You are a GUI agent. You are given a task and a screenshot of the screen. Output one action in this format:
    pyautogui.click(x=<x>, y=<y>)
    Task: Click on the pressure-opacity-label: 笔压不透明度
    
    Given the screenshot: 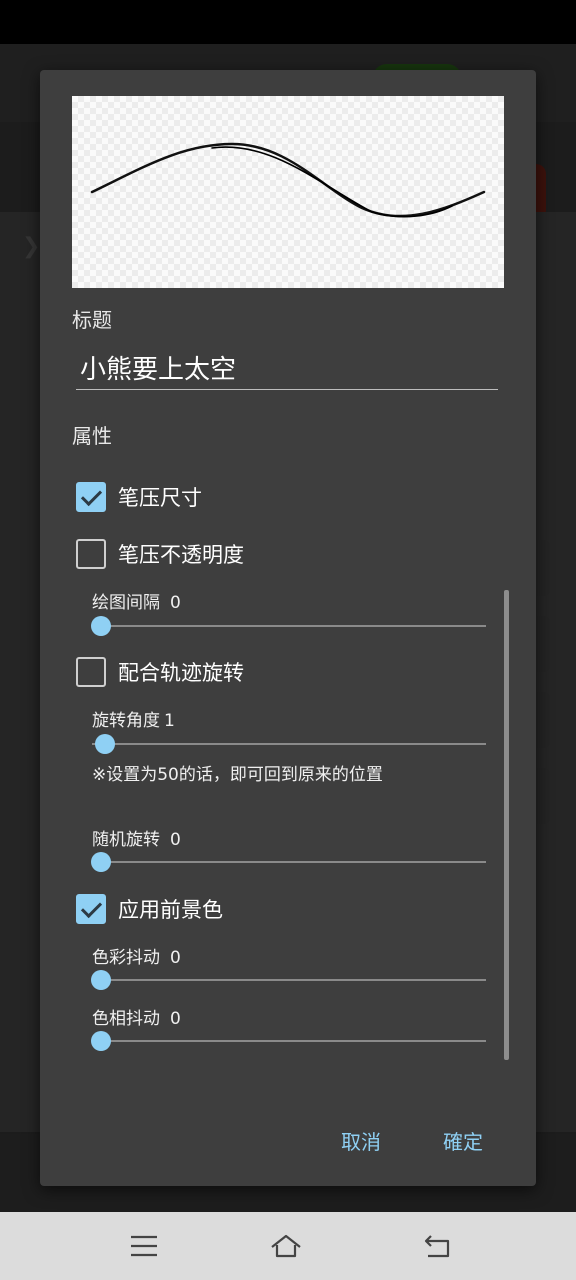 What is the action you would take?
    pyautogui.click(x=181, y=555)
    